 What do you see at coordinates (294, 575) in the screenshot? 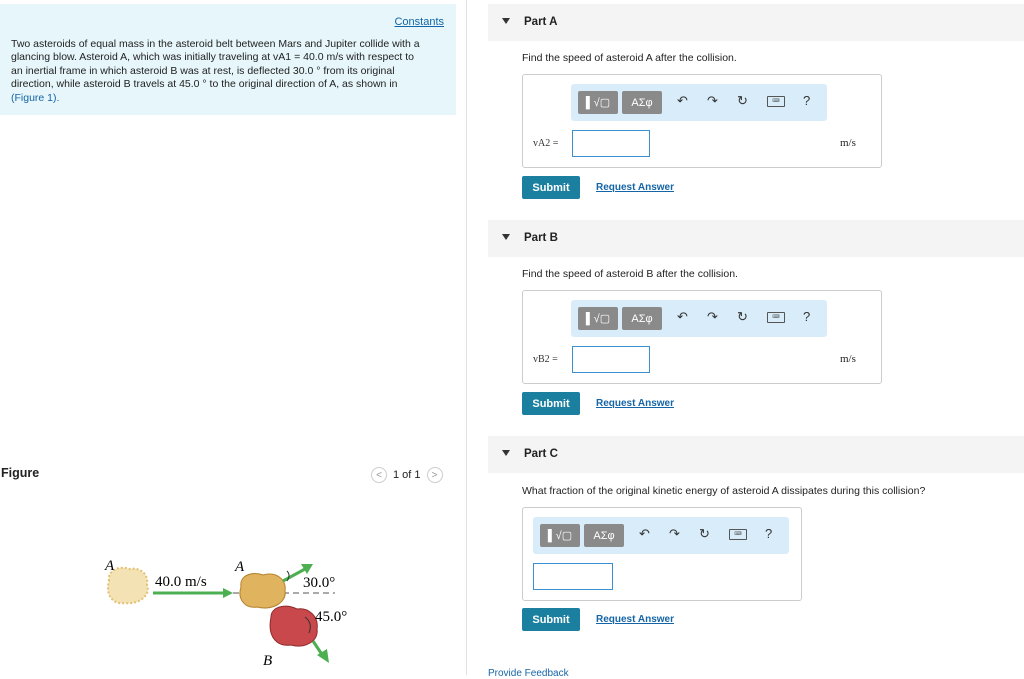
I see `velocity-arrow-a-final` at bounding box center [294, 575].